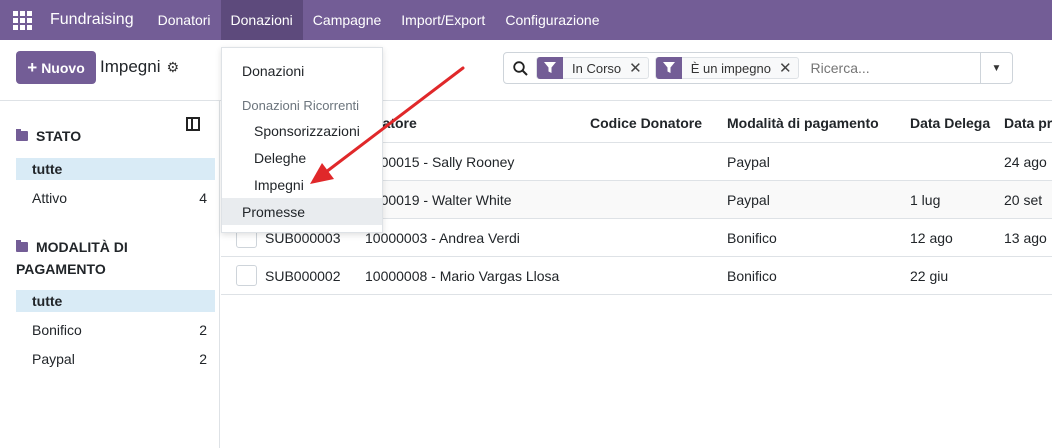 This screenshot has height=448, width=1052. I want to click on cell-donor: 0000015 - Sally Rooney, so click(440, 162).